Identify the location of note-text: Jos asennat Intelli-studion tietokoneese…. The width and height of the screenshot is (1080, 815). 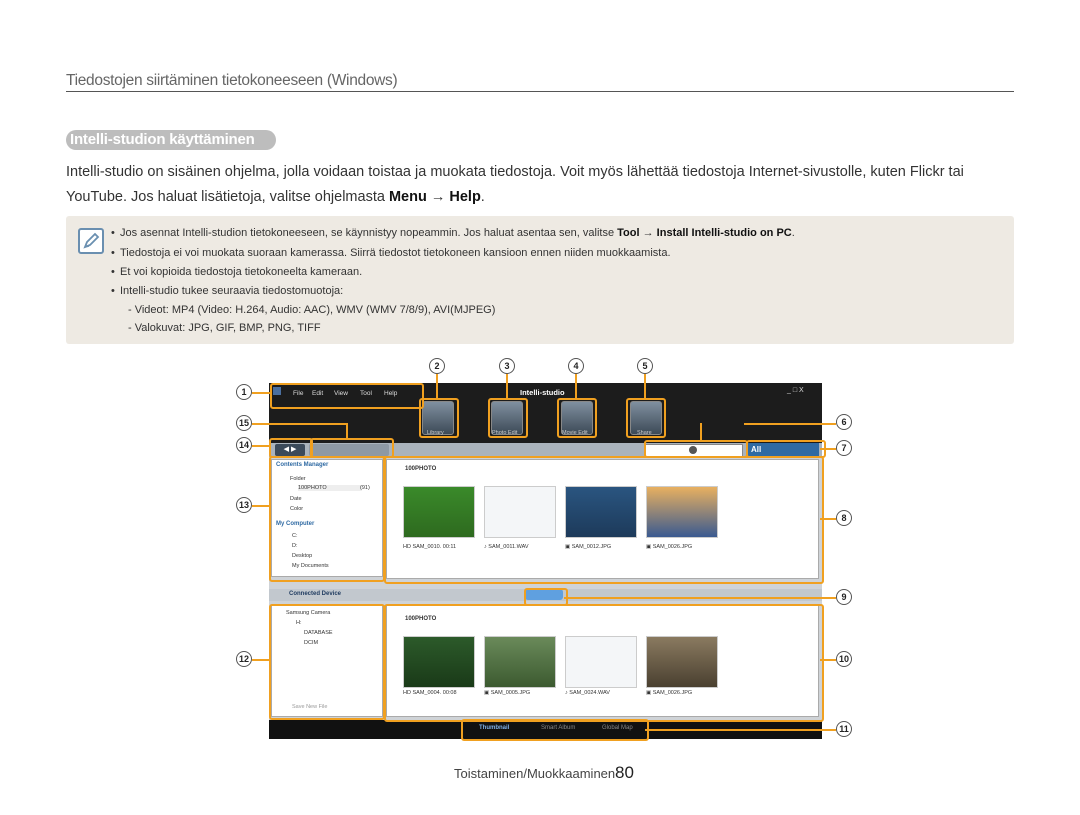
(369, 233).